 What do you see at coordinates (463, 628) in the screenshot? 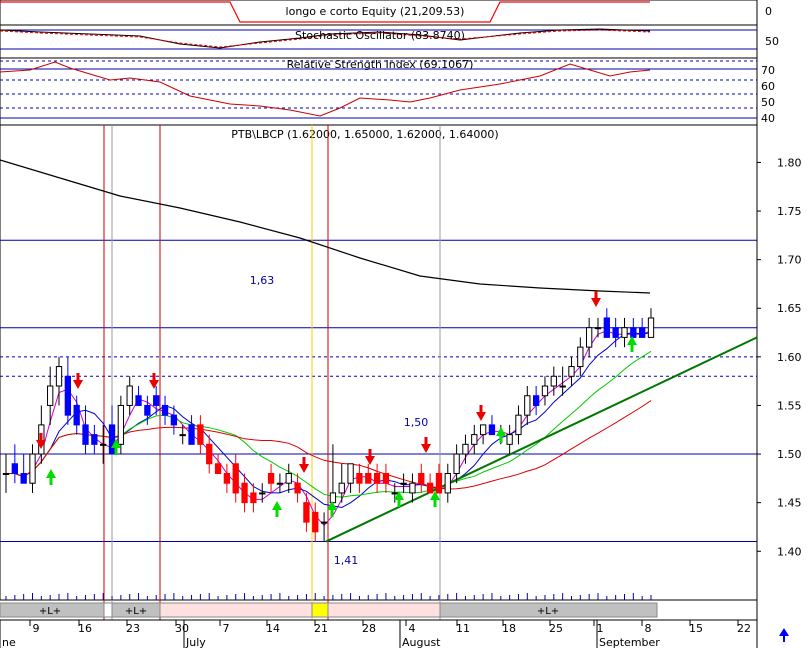
I see `x-tick-label: 11` at bounding box center [463, 628].